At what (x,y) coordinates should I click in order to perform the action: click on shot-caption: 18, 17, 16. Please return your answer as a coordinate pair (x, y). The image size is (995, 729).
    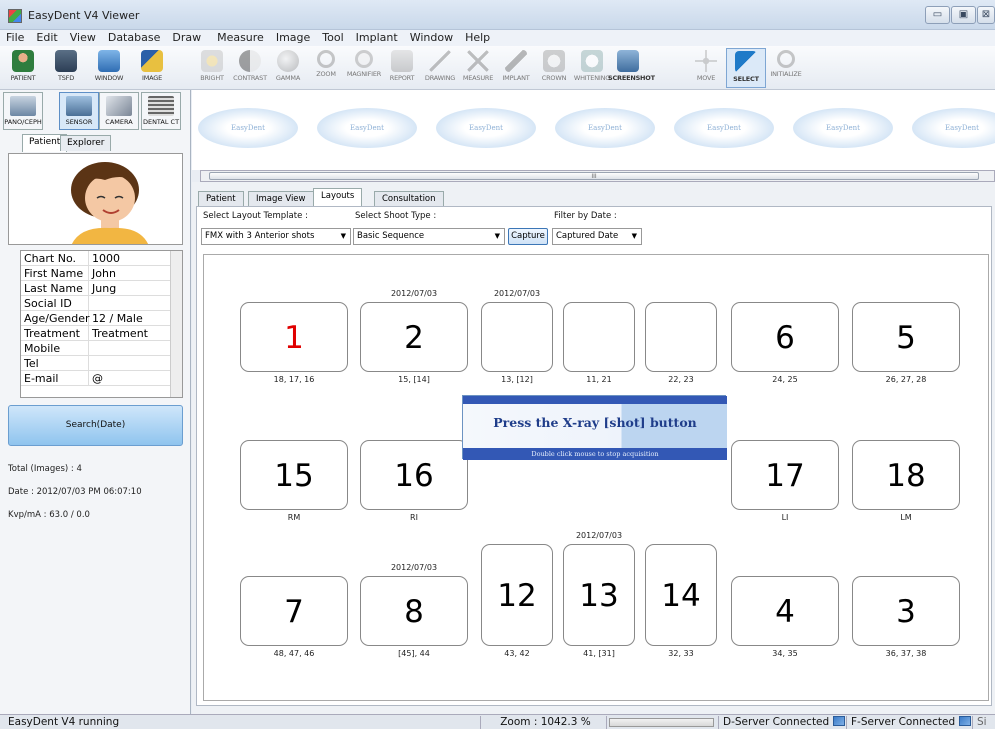
    Looking at the image, I should click on (294, 379).